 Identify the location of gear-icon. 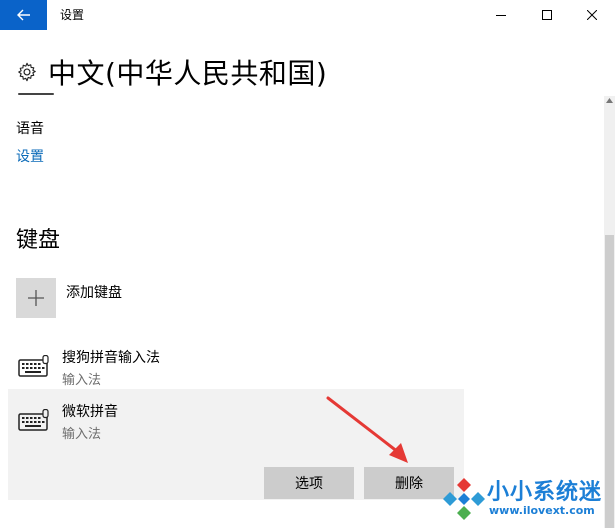
(27, 72).